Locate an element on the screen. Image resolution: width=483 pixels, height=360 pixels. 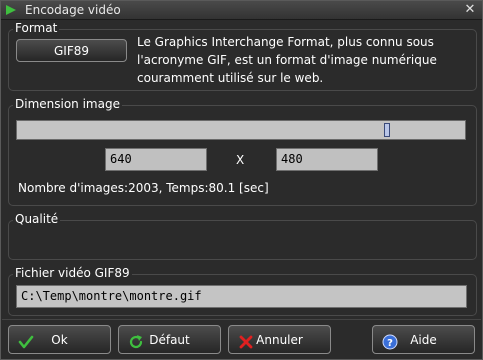
close-icon: ✕ is located at coordinates (470, 10).